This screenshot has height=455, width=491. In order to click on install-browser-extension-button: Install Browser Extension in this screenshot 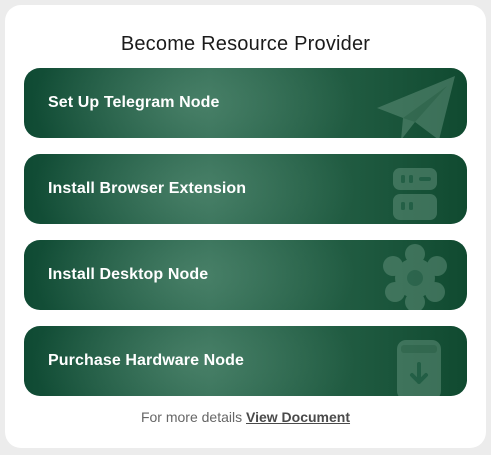, I will do `click(245, 189)`.